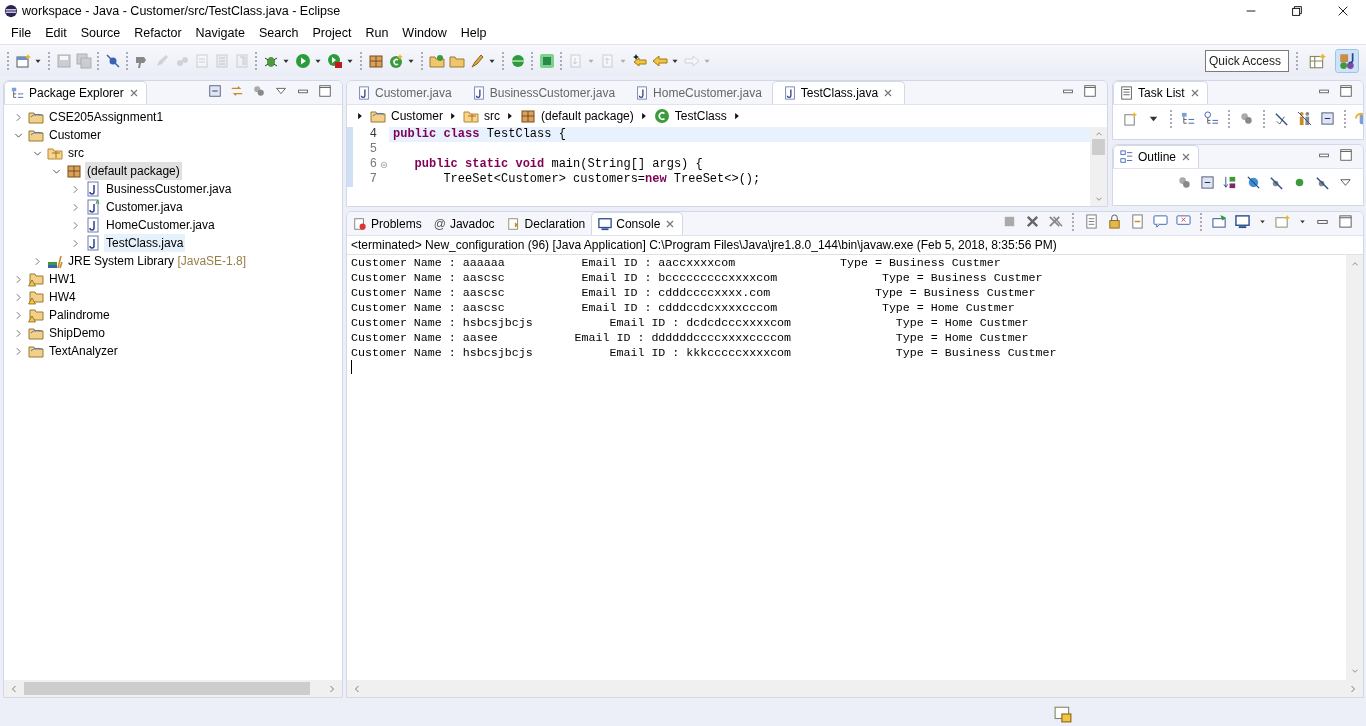  Describe the element at coordinates (100, 33) in the screenshot. I see `menu-item: Source` at that location.